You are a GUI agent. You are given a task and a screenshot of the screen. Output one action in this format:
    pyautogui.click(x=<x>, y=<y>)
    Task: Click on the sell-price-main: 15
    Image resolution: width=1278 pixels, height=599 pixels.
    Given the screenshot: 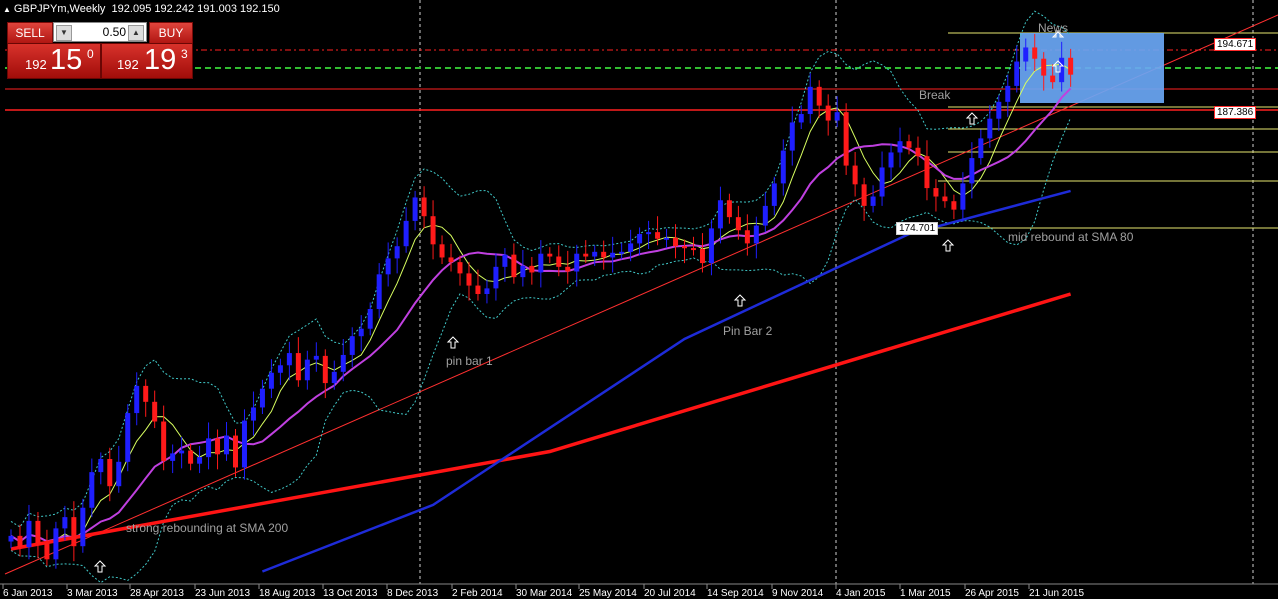 What is the action you would take?
    pyautogui.click(x=66, y=60)
    